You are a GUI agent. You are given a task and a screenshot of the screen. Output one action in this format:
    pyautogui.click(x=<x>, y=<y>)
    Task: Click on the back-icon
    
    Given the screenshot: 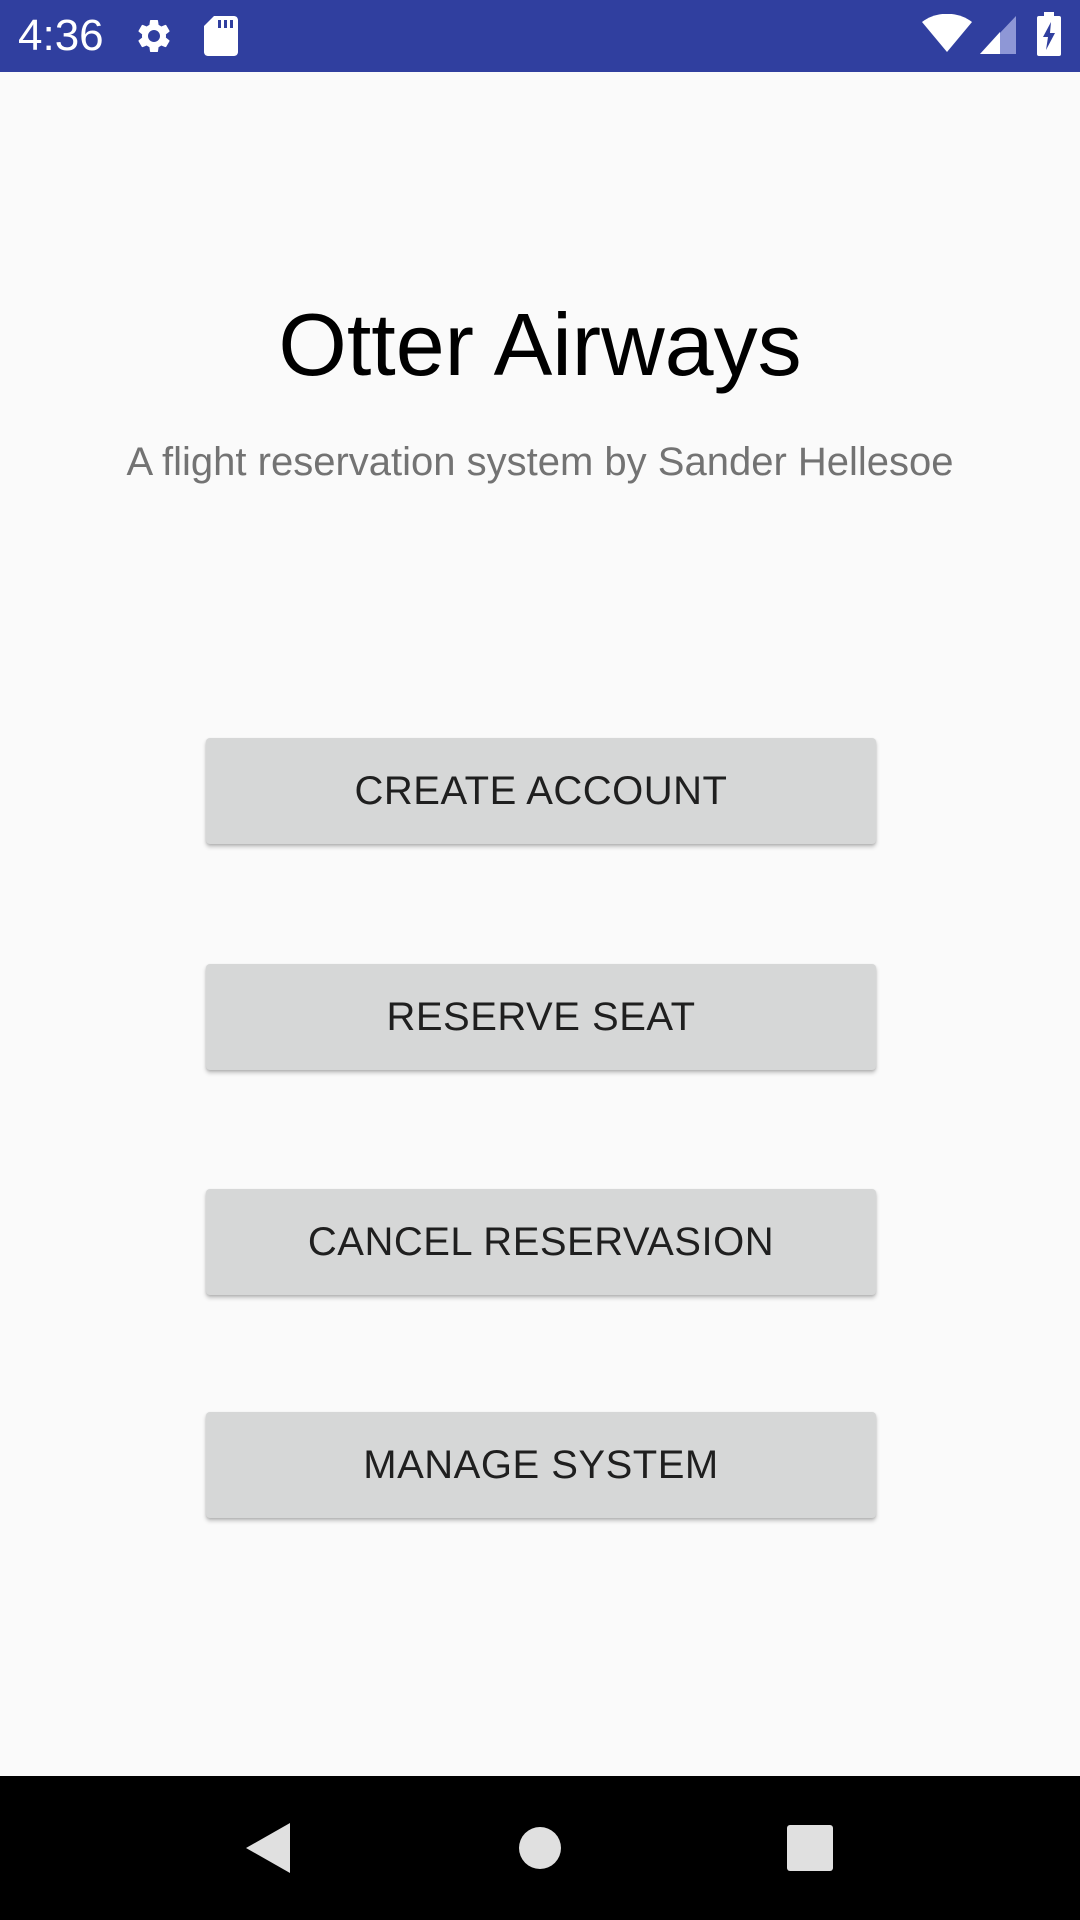 What is the action you would take?
    pyautogui.click(x=268, y=1848)
    